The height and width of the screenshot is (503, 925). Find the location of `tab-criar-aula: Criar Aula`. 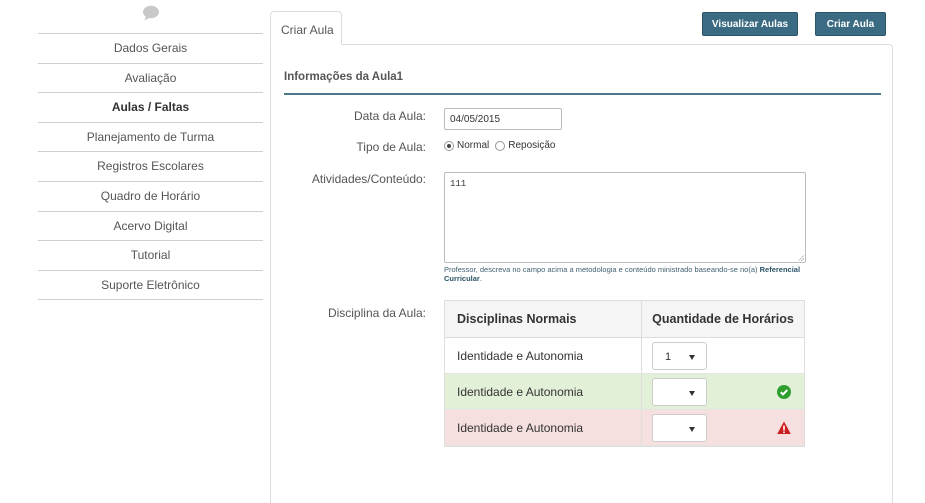

tab-criar-aula: Criar Aula is located at coordinates (306, 28).